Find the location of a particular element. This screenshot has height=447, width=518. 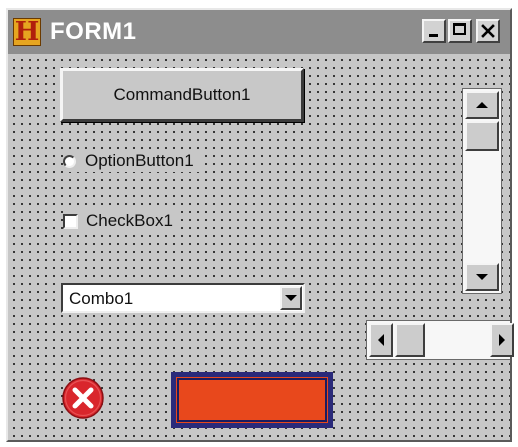

combo-box: Combo1 is located at coordinates (183, 298).